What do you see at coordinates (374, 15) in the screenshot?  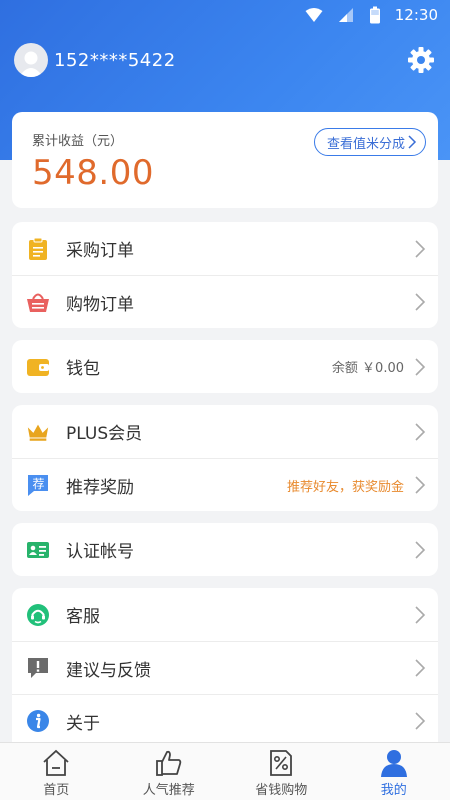 I see `battery-icon` at bounding box center [374, 15].